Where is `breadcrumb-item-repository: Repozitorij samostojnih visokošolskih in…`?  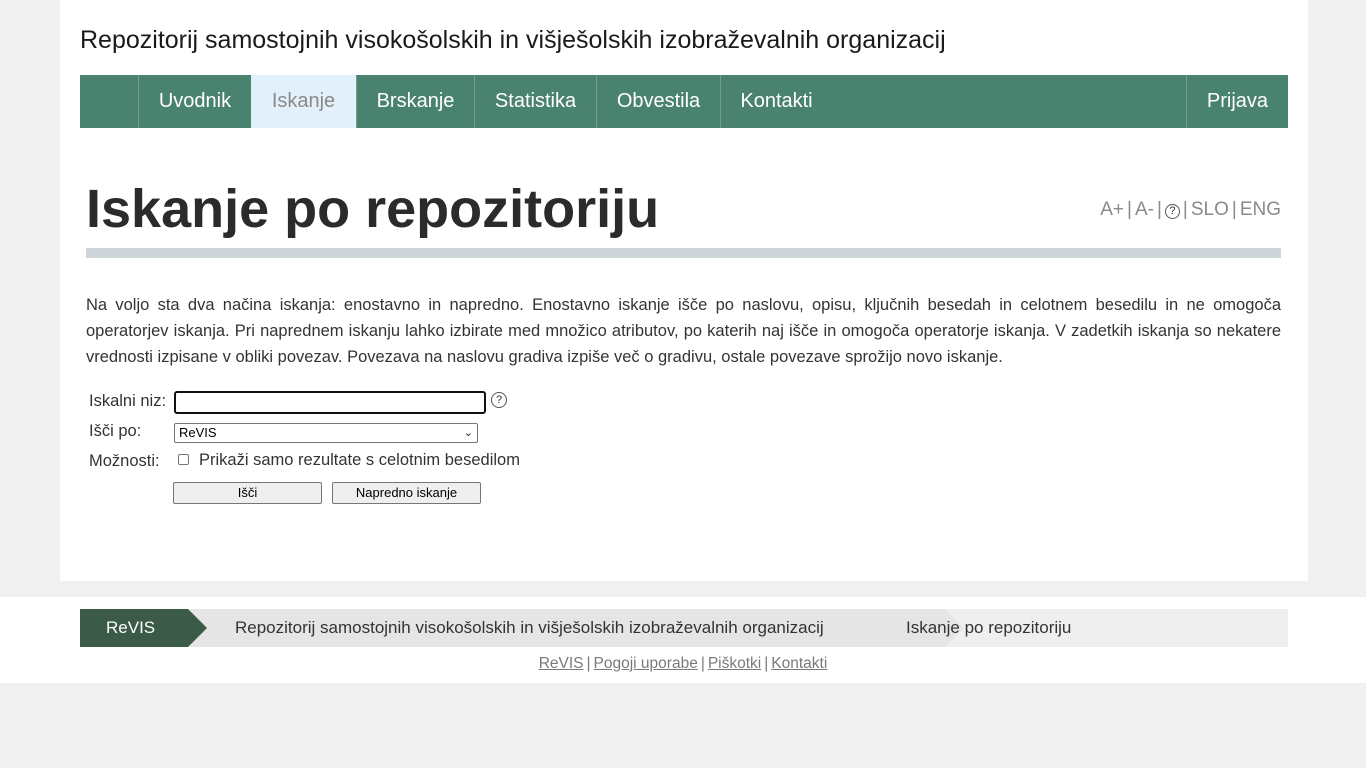 breadcrumb-item-repository: Repozitorij samostojnih visokošolskih in… is located at coordinates (566, 628).